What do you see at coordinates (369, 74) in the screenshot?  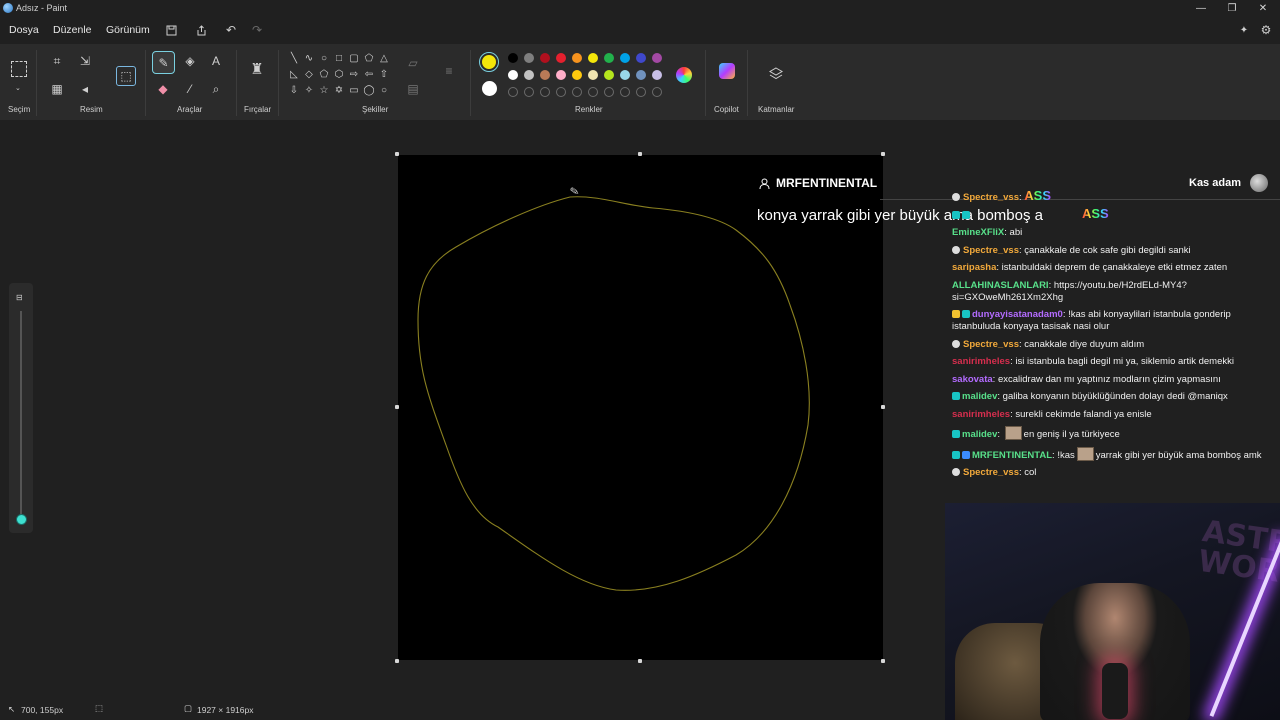 I see `left-arrow-shape-icon: ⇦` at bounding box center [369, 74].